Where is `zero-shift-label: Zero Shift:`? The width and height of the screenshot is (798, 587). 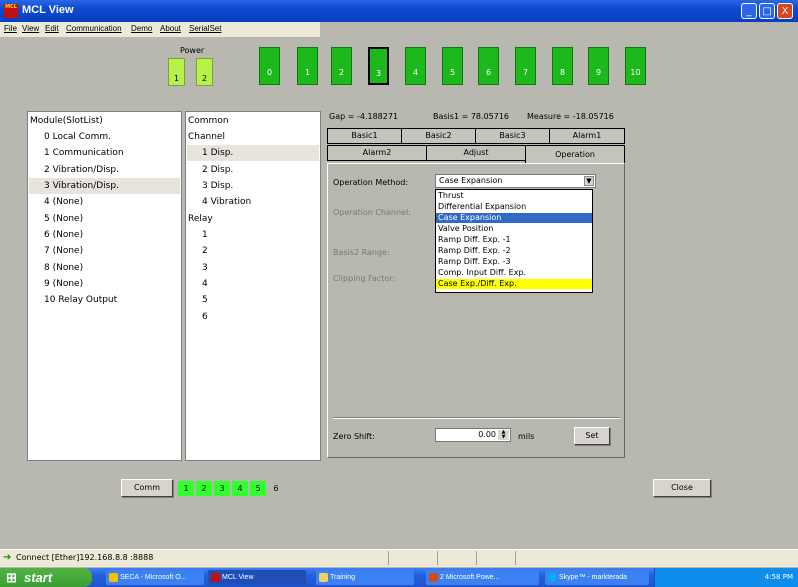 zero-shift-label: Zero Shift: is located at coordinates (354, 436).